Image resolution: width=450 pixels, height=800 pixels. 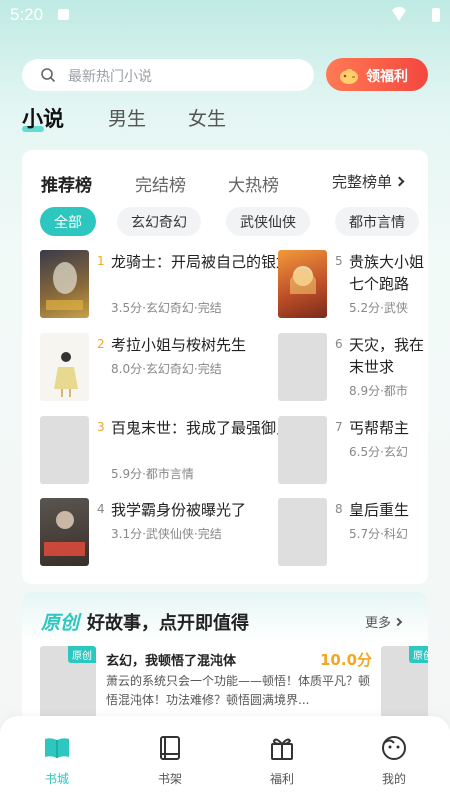 I want to click on full-ranking-link: 完整榜单, so click(x=368, y=181).